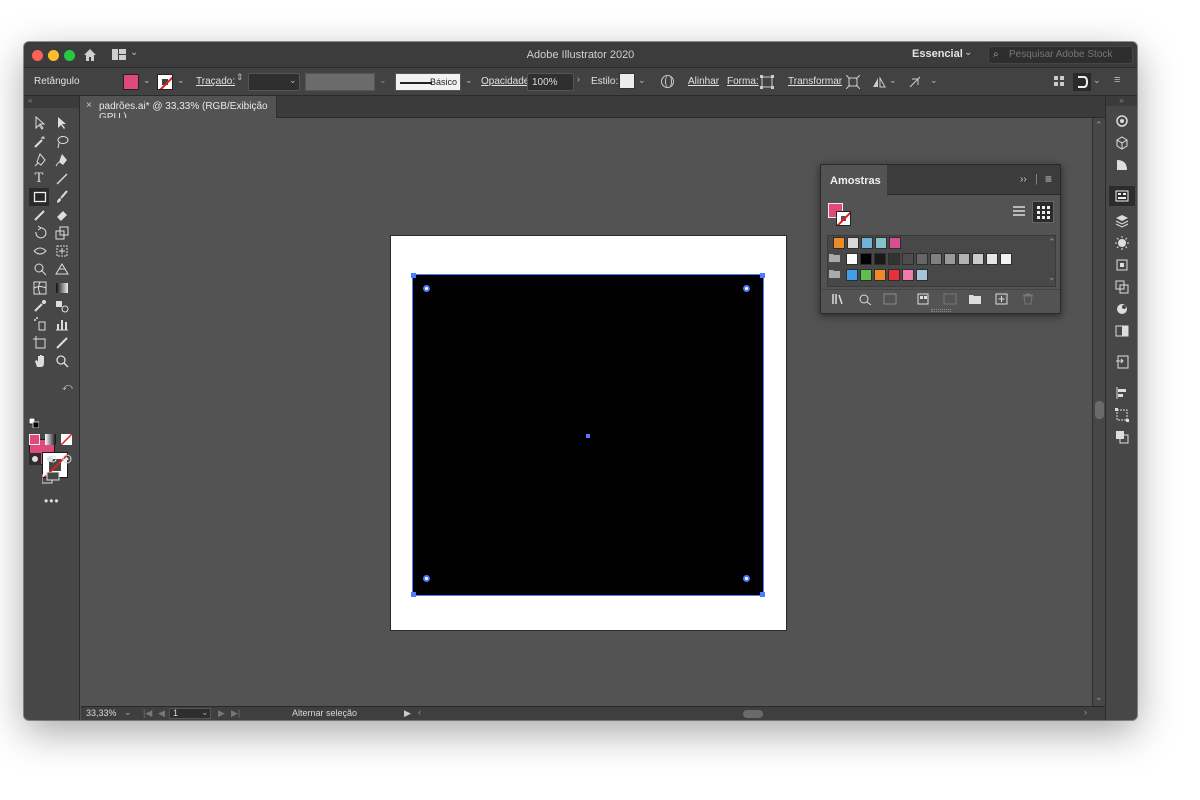  What do you see at coordinates (1019, 211) in the screenshot?
I see `list-view-icon` at bounding box center [1019, 211].